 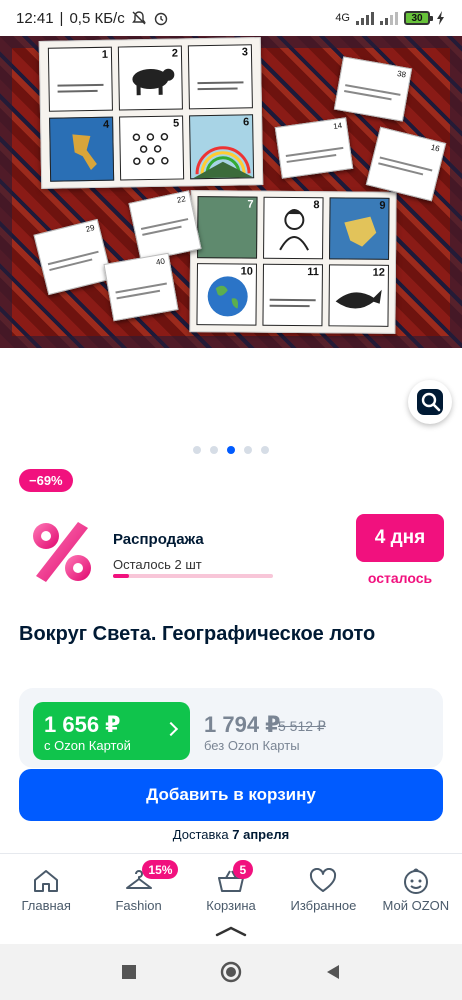 What do you see at coordinates (197, 634) in the screenshot?
I see `product-title: Вокруг Света. Географическое лото` at bounding box center [197, 634].